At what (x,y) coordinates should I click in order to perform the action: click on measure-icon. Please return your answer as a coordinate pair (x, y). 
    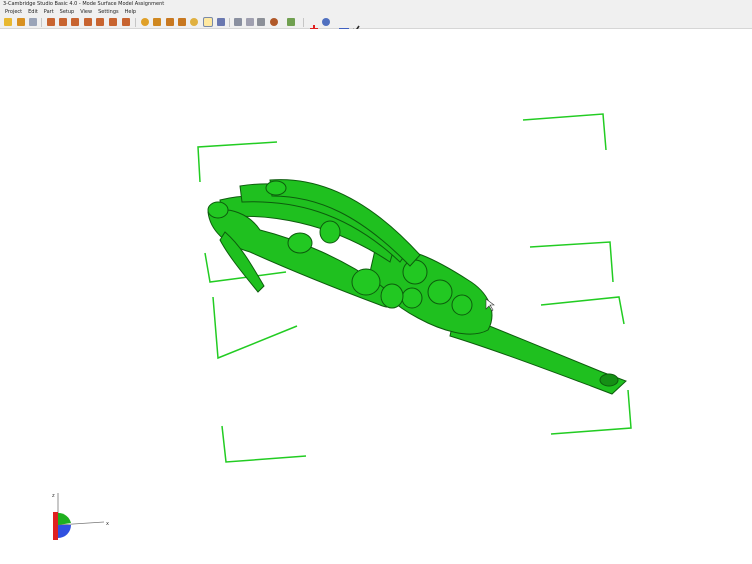
    Looking at the image, I should click on (238, 22).